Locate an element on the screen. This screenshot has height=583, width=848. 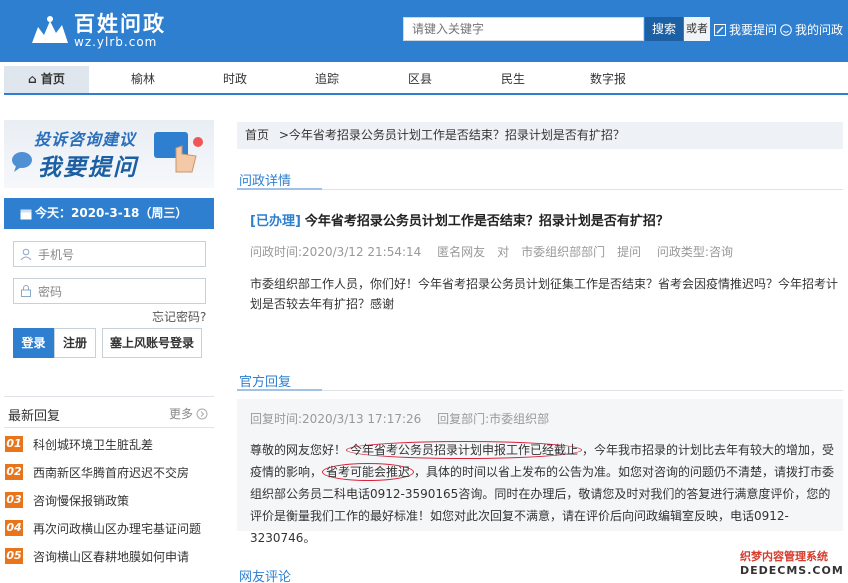
search-button: 搜索 is located at coordinates (664, 29).